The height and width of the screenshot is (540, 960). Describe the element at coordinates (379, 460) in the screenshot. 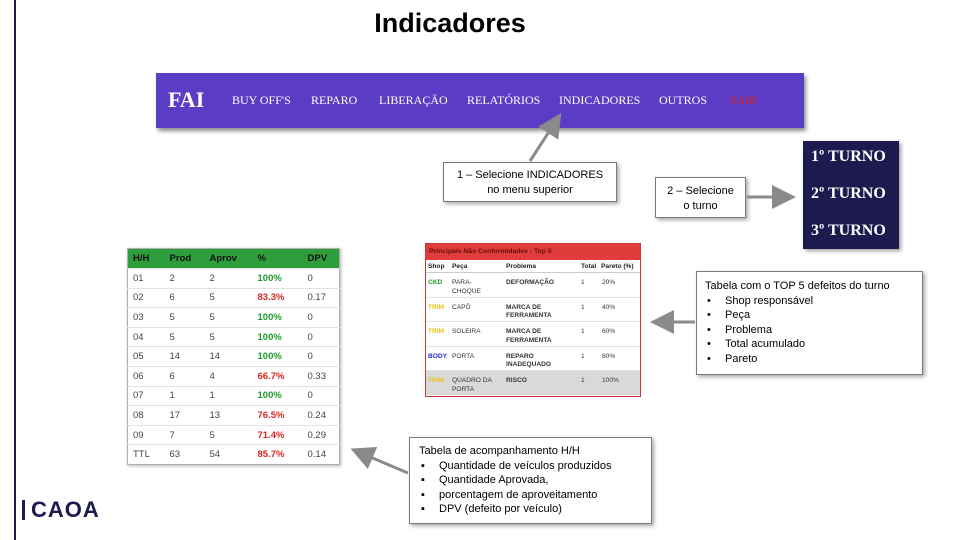

I see `arrow-to-hh` at that location.